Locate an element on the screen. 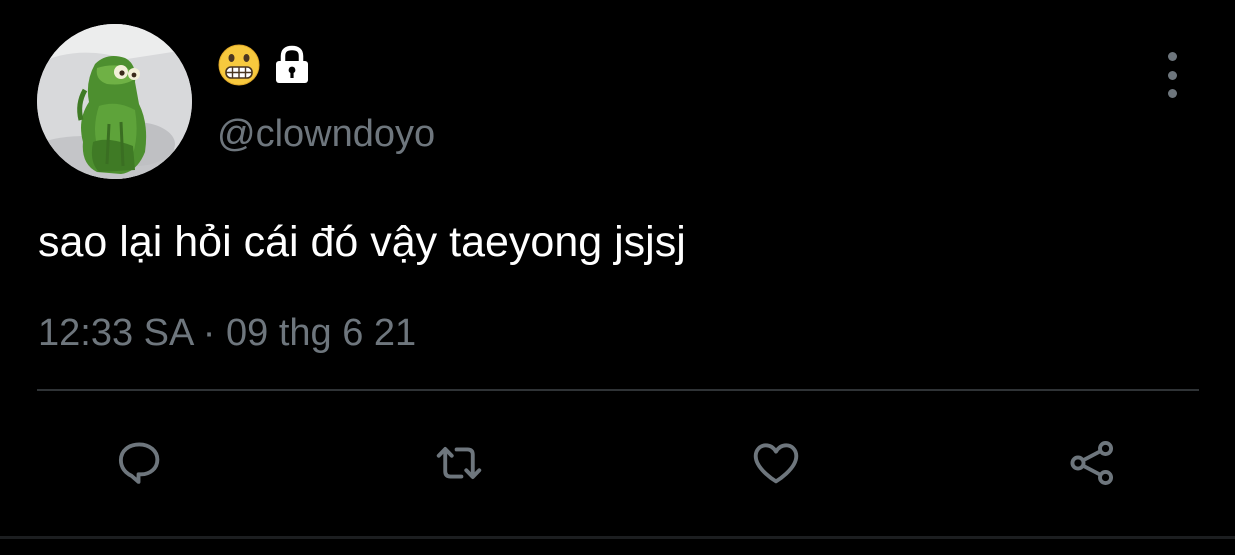  tweet-timestamp: 12:33 SA · 09 thg 6 21 is located at coordinates (227, 333).